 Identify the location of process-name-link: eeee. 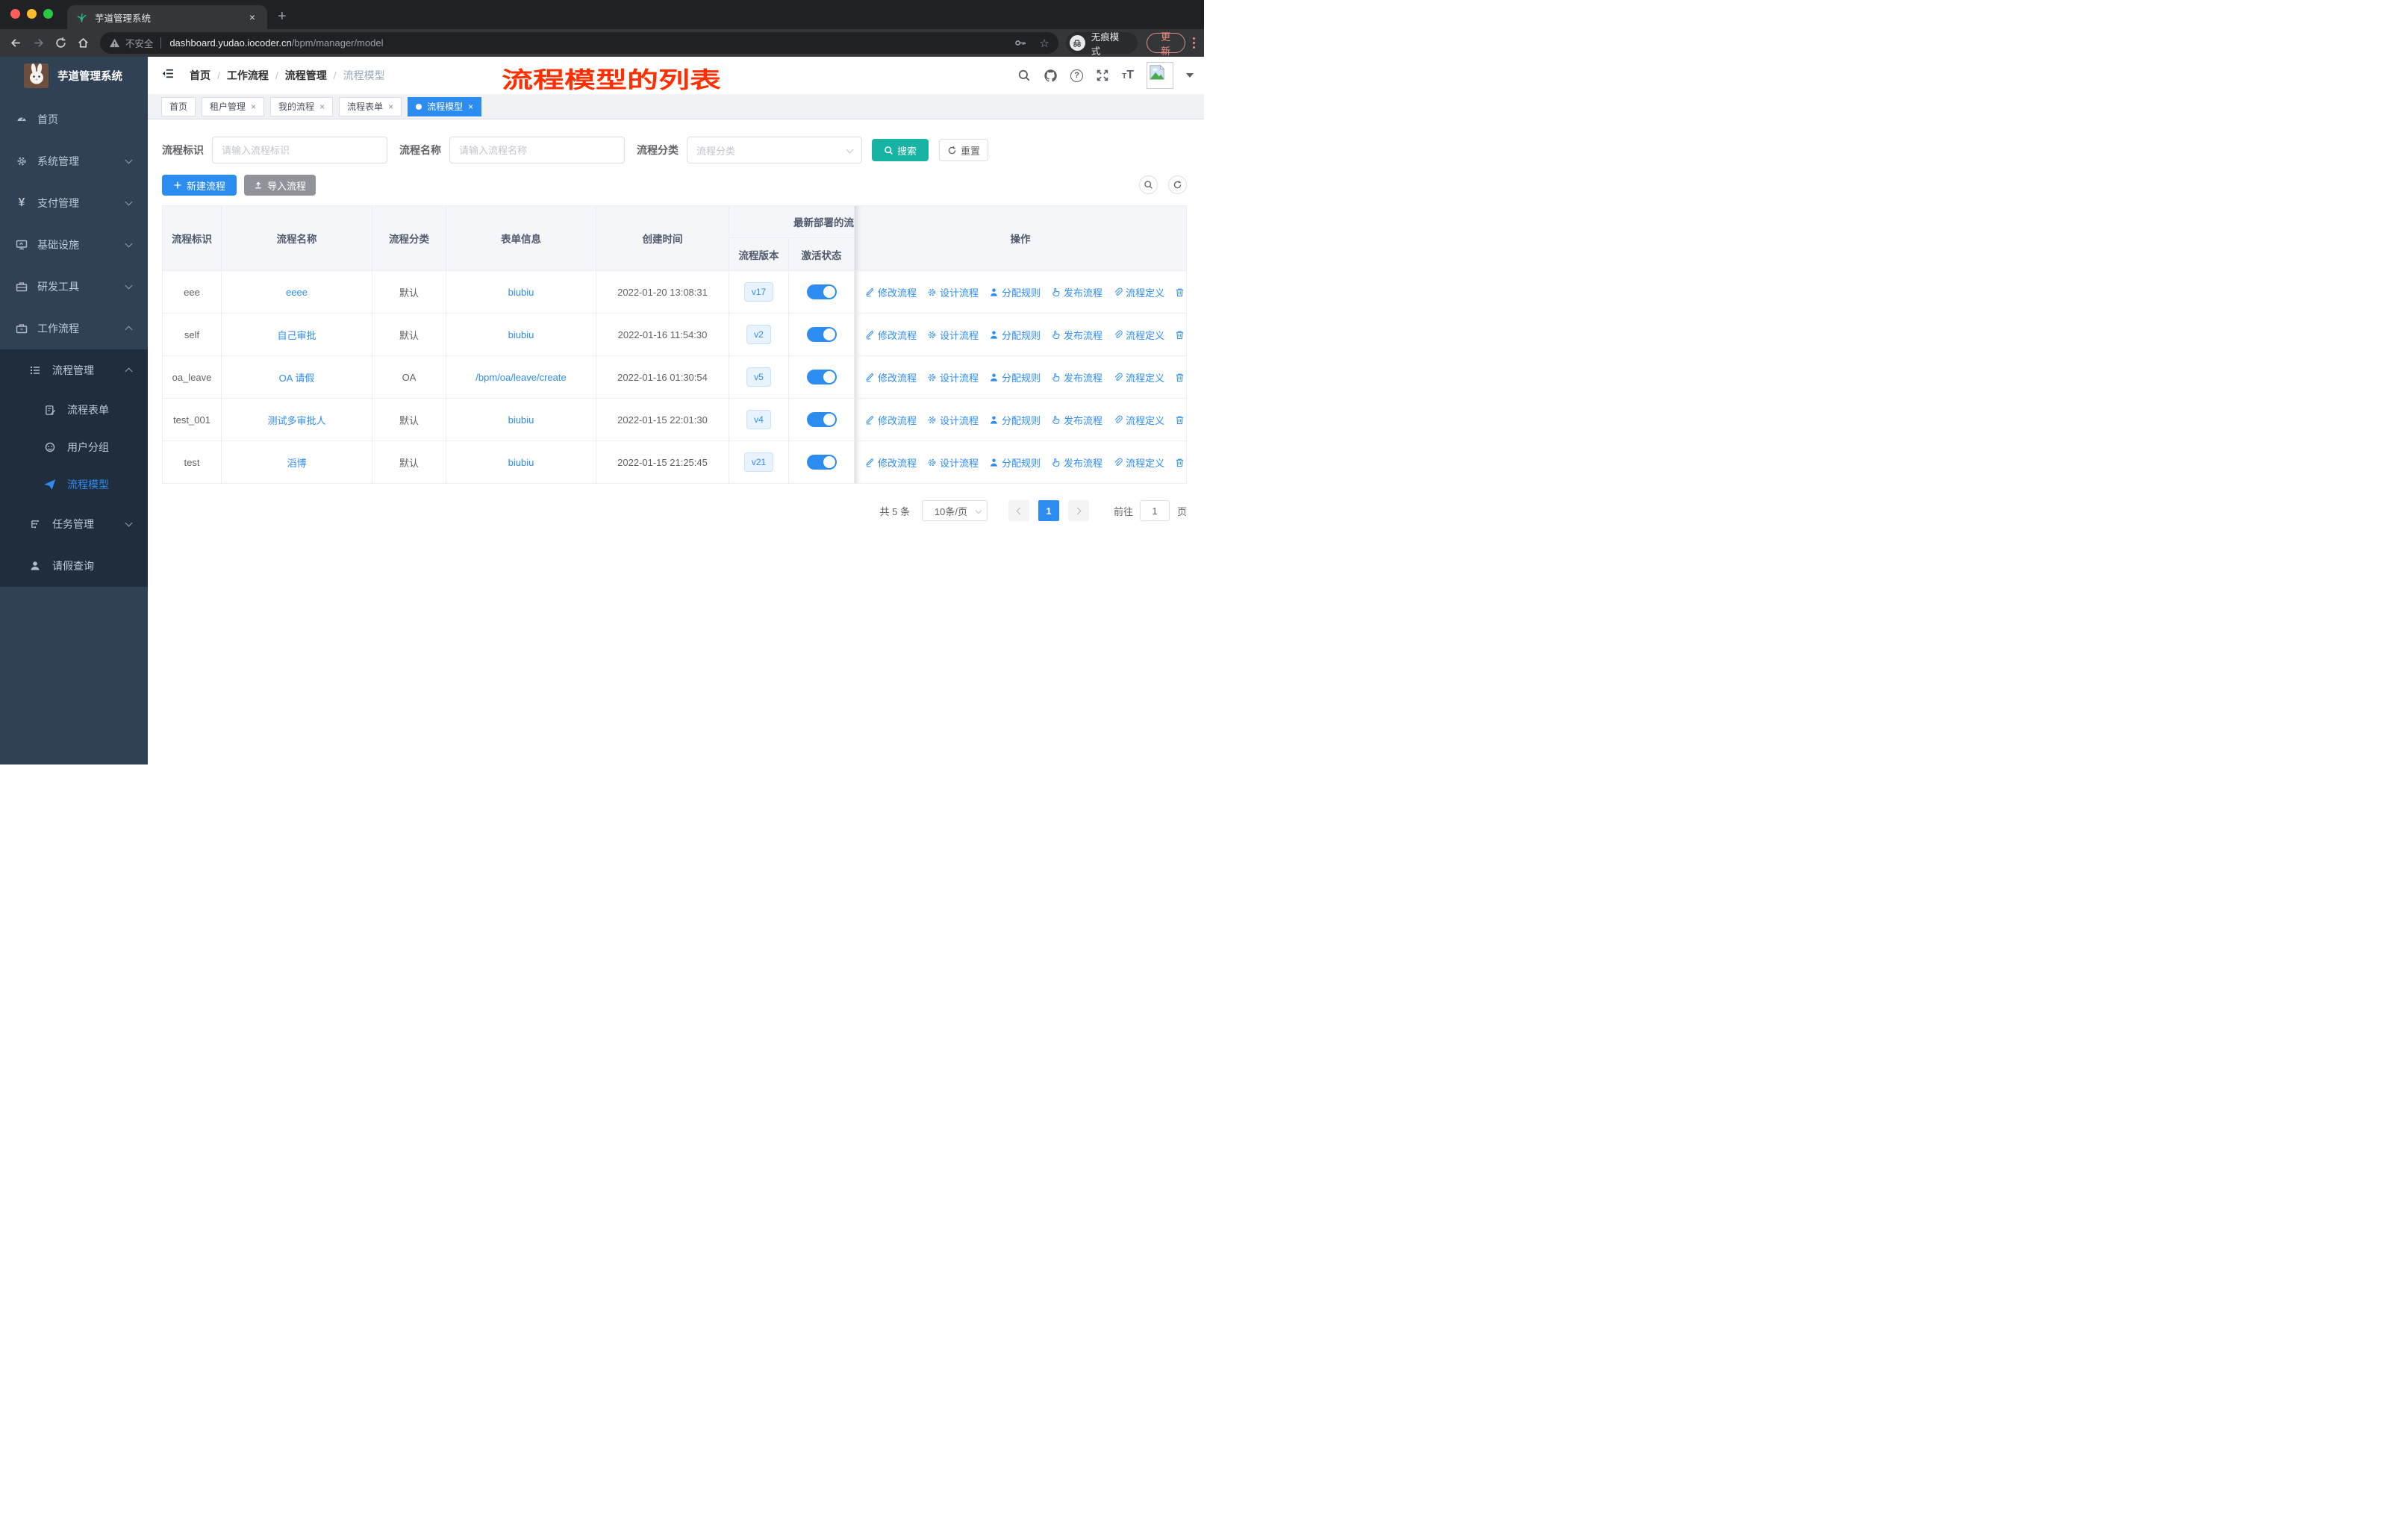
(297, 293).